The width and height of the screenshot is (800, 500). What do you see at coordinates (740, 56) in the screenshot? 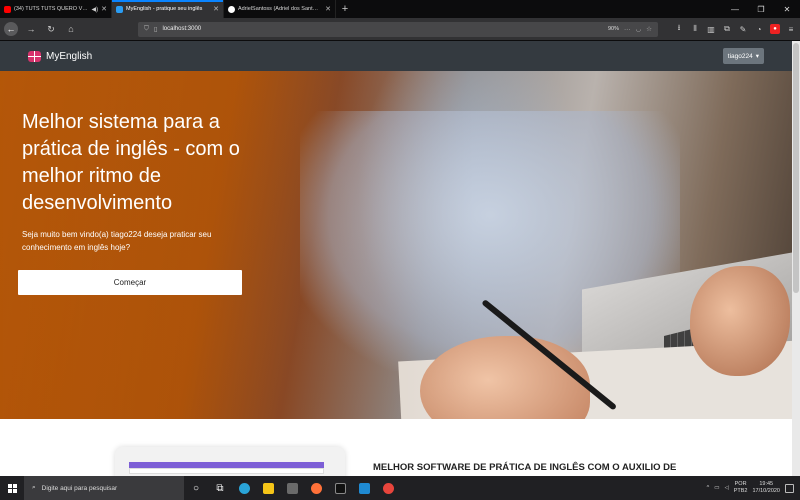
I see `user-name: tiago224` at bounding box center [740, 56].